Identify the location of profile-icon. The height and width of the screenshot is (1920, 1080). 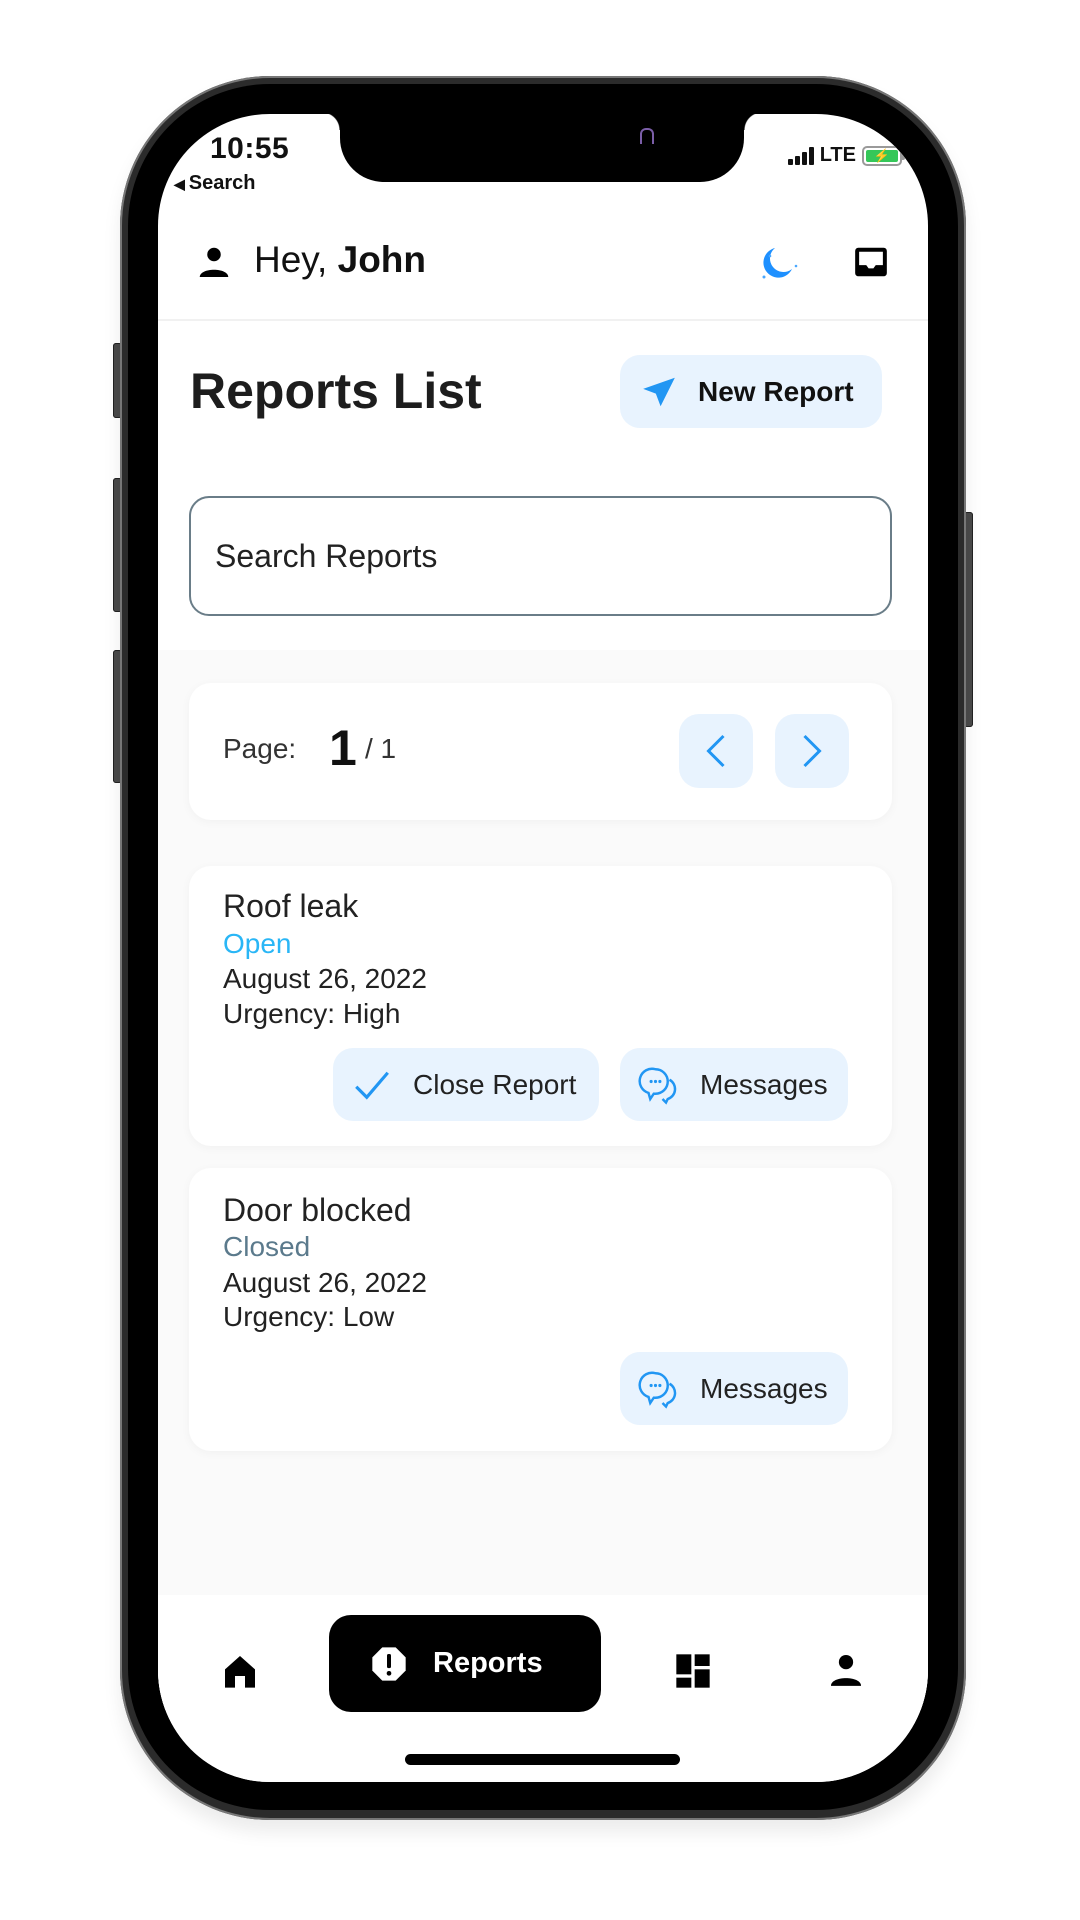
(846, 1670).